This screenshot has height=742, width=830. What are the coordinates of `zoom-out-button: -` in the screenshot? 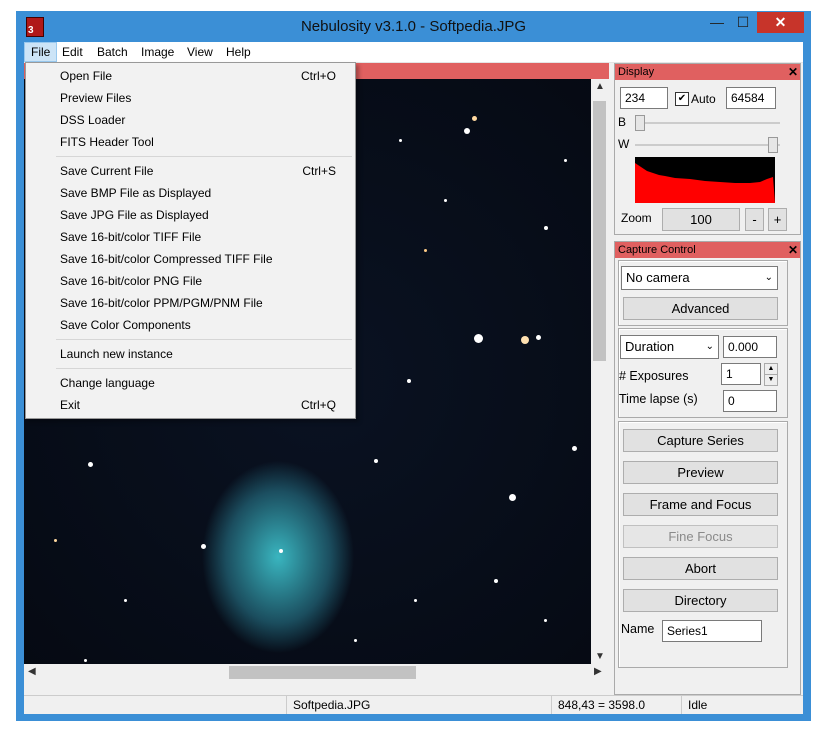 It's located at (754, 219).